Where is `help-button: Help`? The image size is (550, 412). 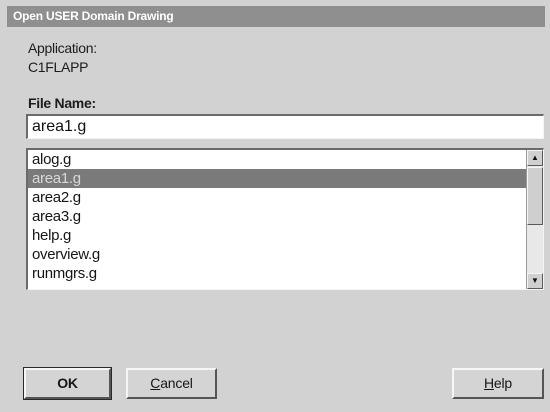
help-button: Help is located at coordinates (498, 383).